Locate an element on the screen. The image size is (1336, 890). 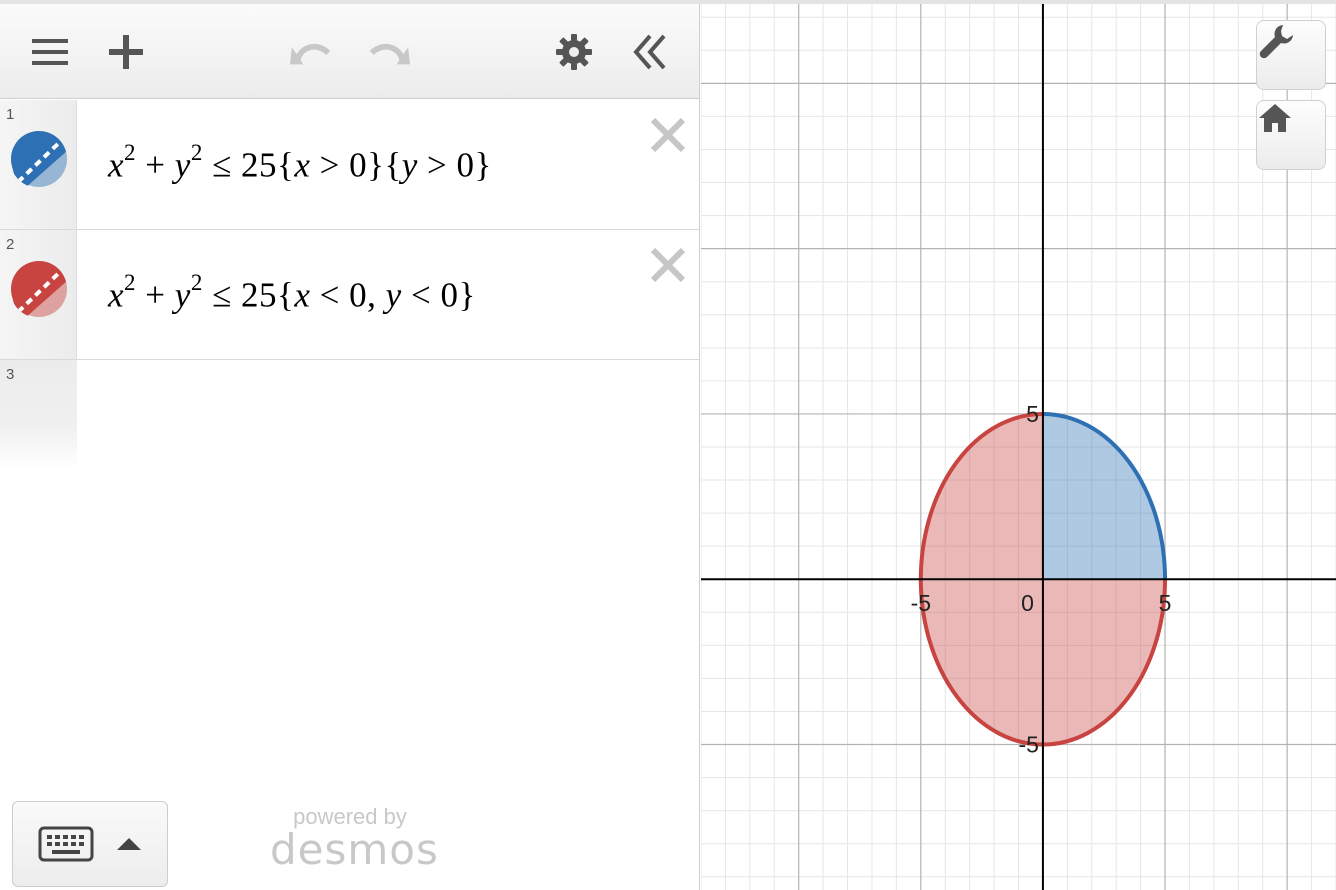
expression-gutter: 3 is located at coordinates (38, 415).